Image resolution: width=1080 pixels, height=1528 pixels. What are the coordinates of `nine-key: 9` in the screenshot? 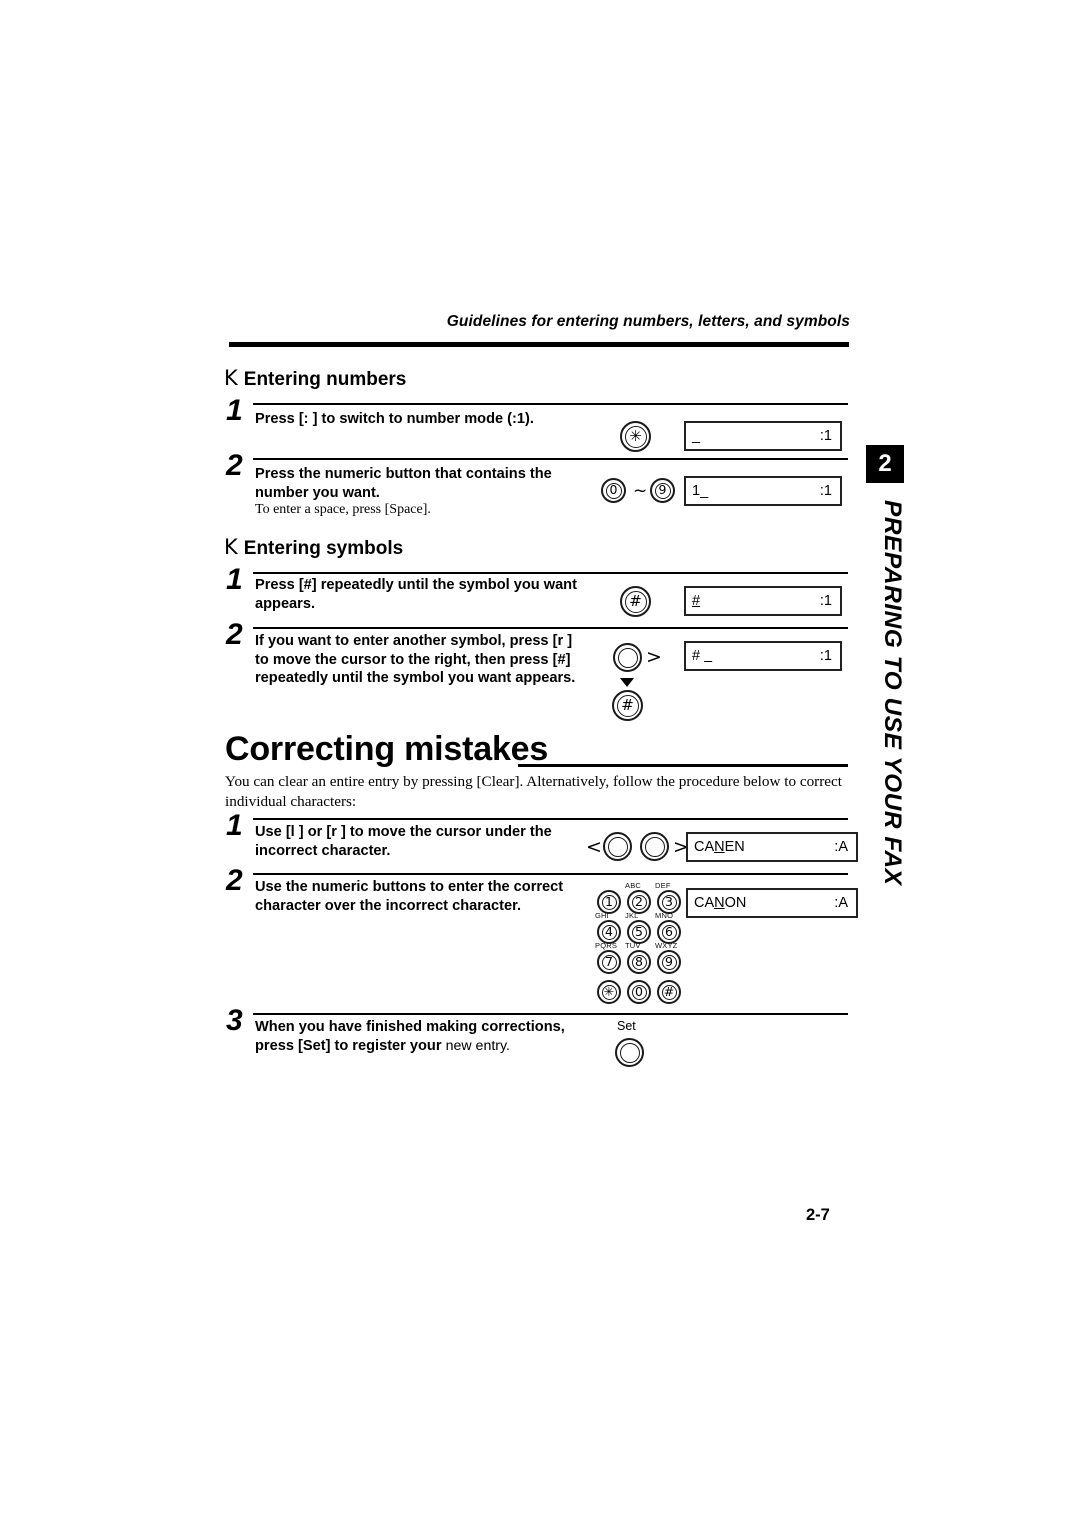 It's located at (662, 490).